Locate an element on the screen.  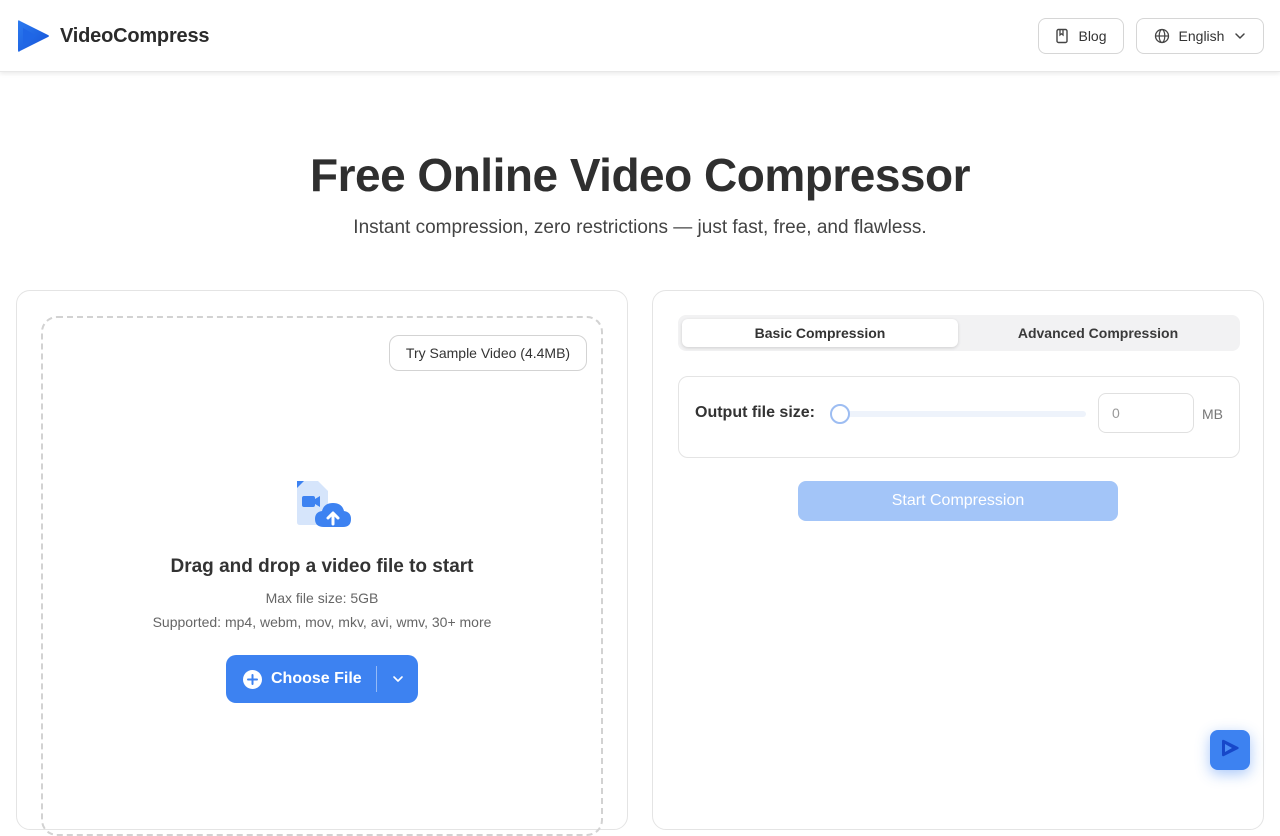
language-label: English is located at coordinates (1201, 36).